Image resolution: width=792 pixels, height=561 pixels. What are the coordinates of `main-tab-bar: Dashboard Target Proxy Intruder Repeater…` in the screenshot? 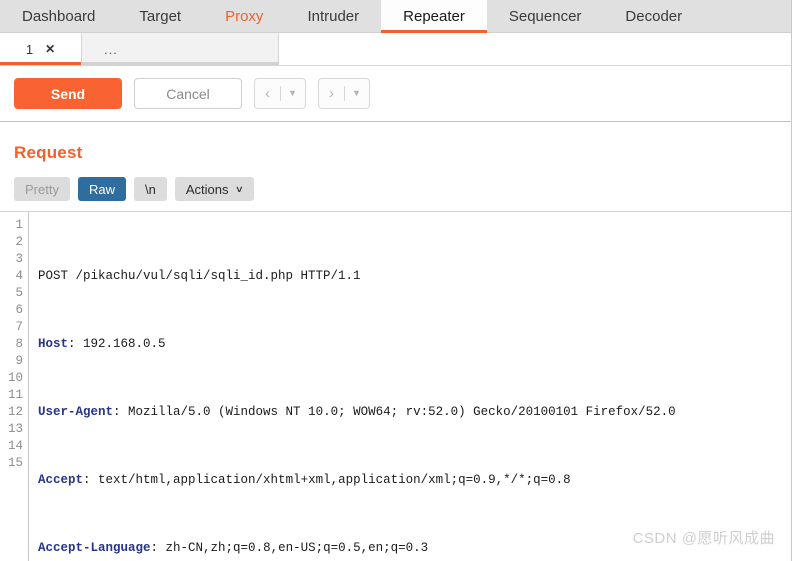 It's located at (395, 16).